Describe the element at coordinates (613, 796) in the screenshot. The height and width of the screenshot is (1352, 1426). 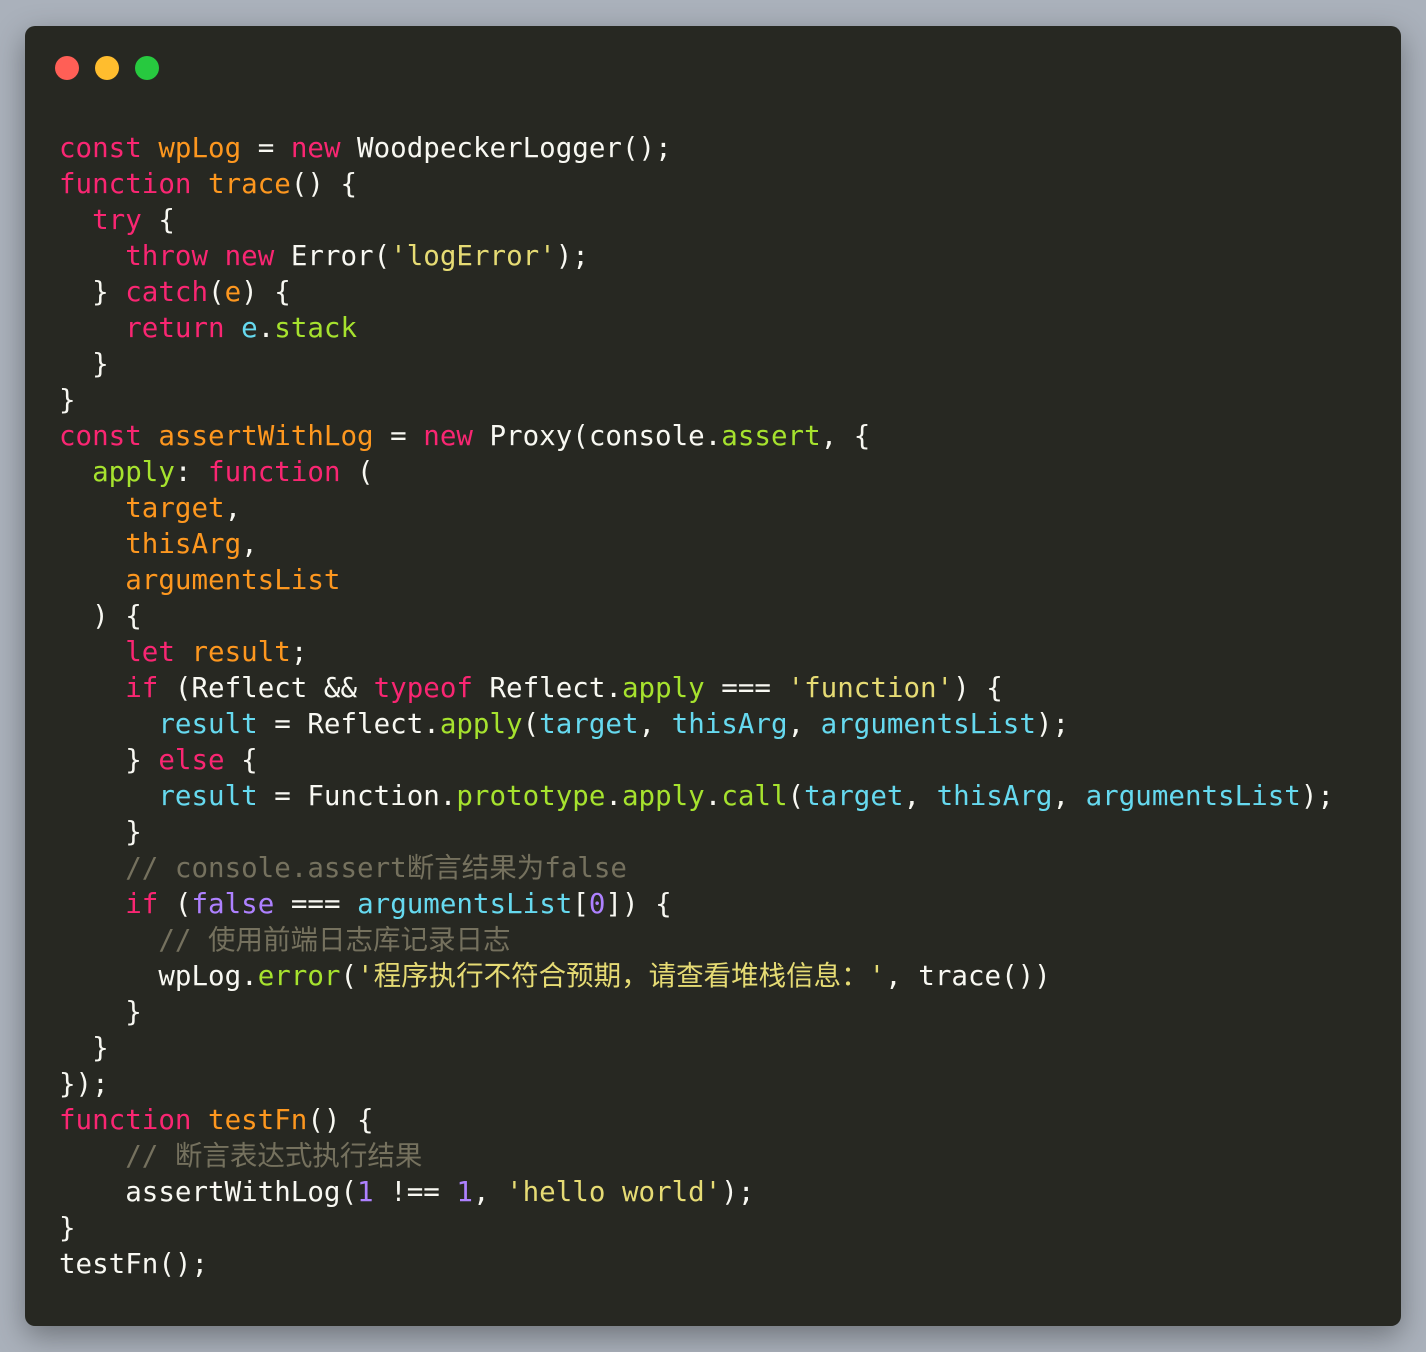
I see `code-token: .` at that location.